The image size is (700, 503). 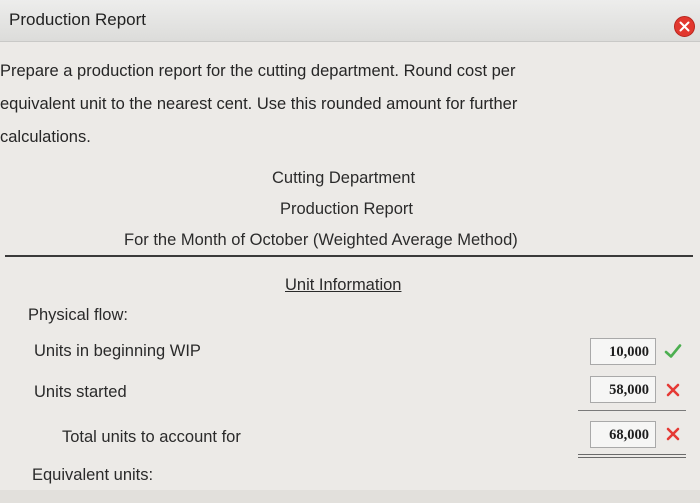 What do you see at coordinates (350, 21) in the screenshot?
I see `window-titlebar: Production Report` at bounding box center [350, 21].